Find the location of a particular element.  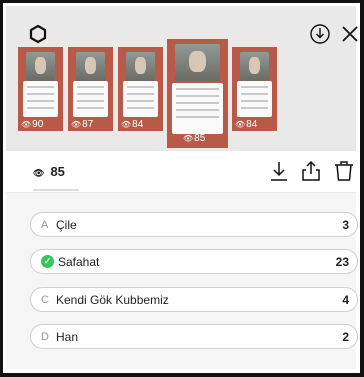

option-label: Han is located at coordinates (67, 336).